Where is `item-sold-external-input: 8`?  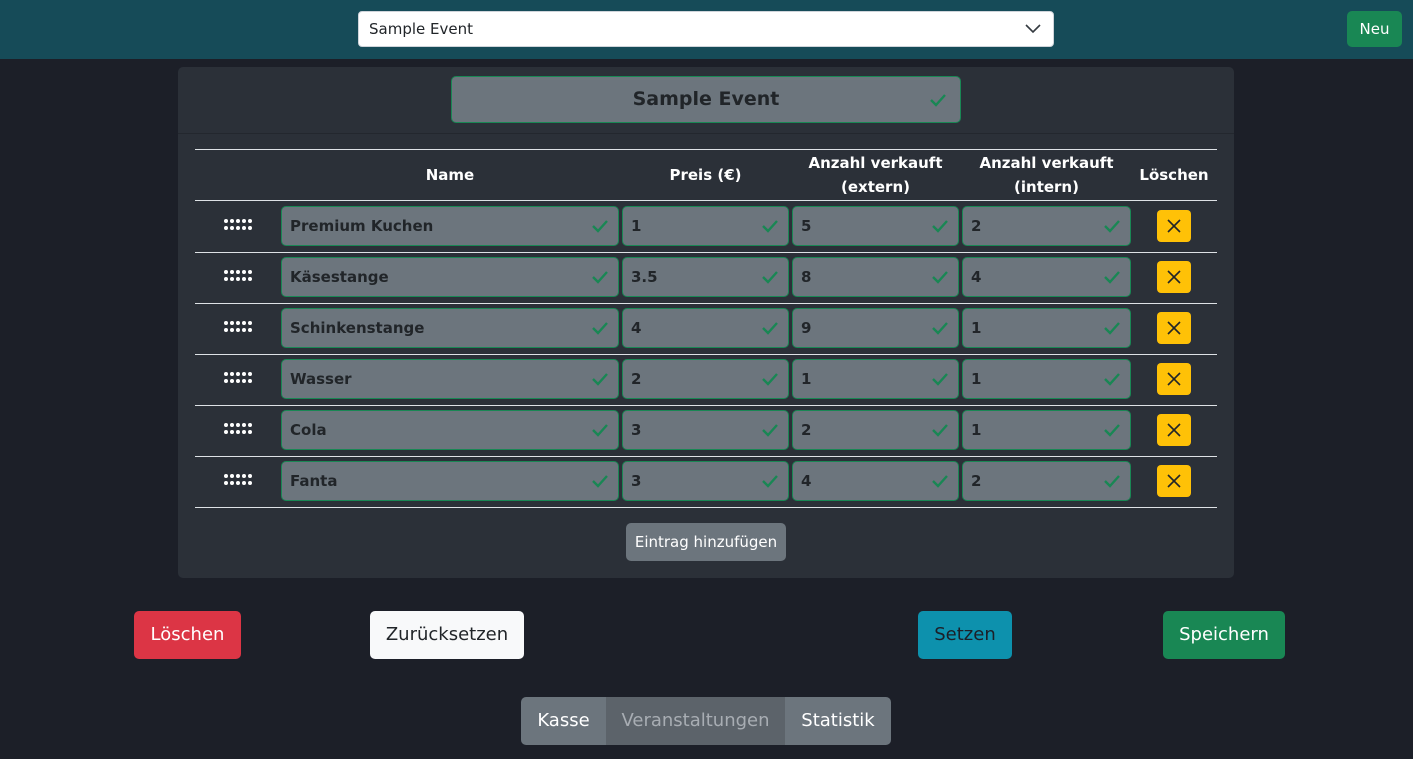 item-sold-external-input: 8 is located at coordinates (875, 277).